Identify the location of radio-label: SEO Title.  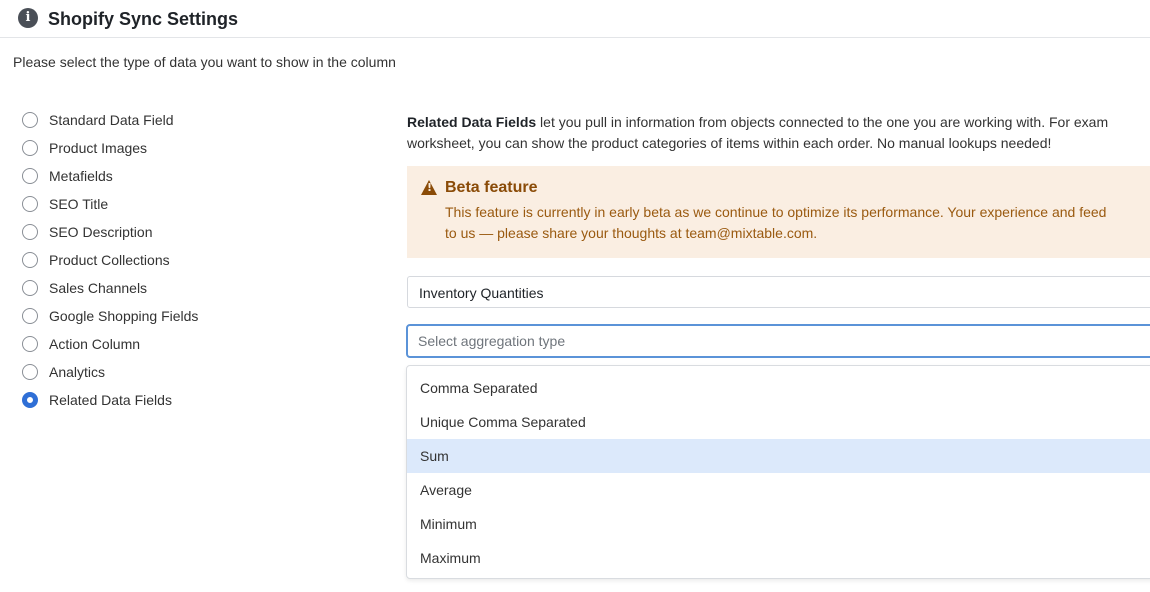
(79, 204).